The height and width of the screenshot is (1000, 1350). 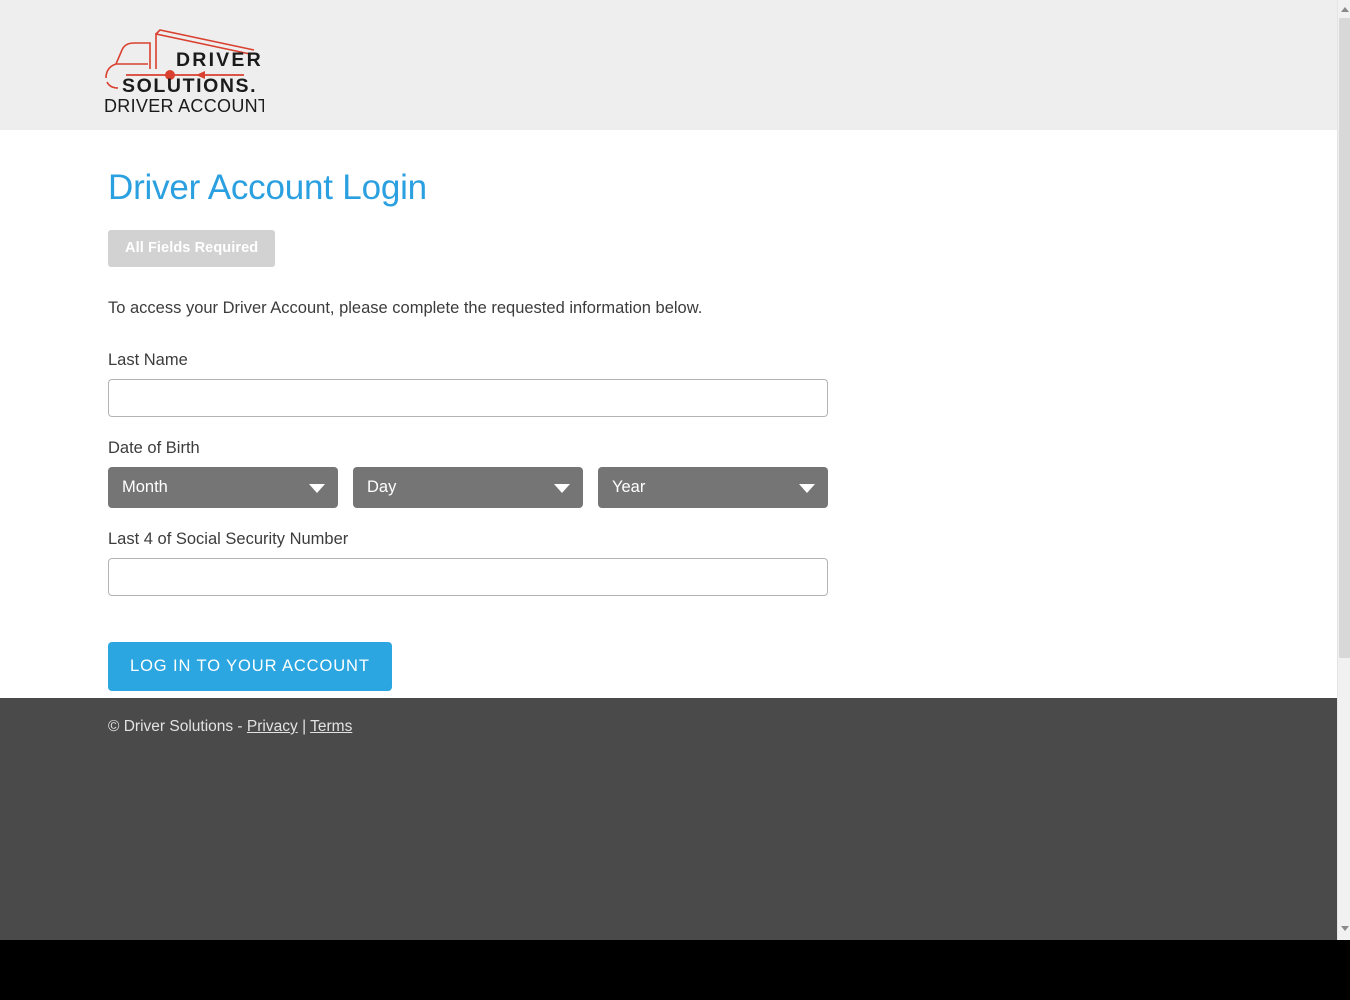 I want to click on last-name-input, so click(x=468, y=398).